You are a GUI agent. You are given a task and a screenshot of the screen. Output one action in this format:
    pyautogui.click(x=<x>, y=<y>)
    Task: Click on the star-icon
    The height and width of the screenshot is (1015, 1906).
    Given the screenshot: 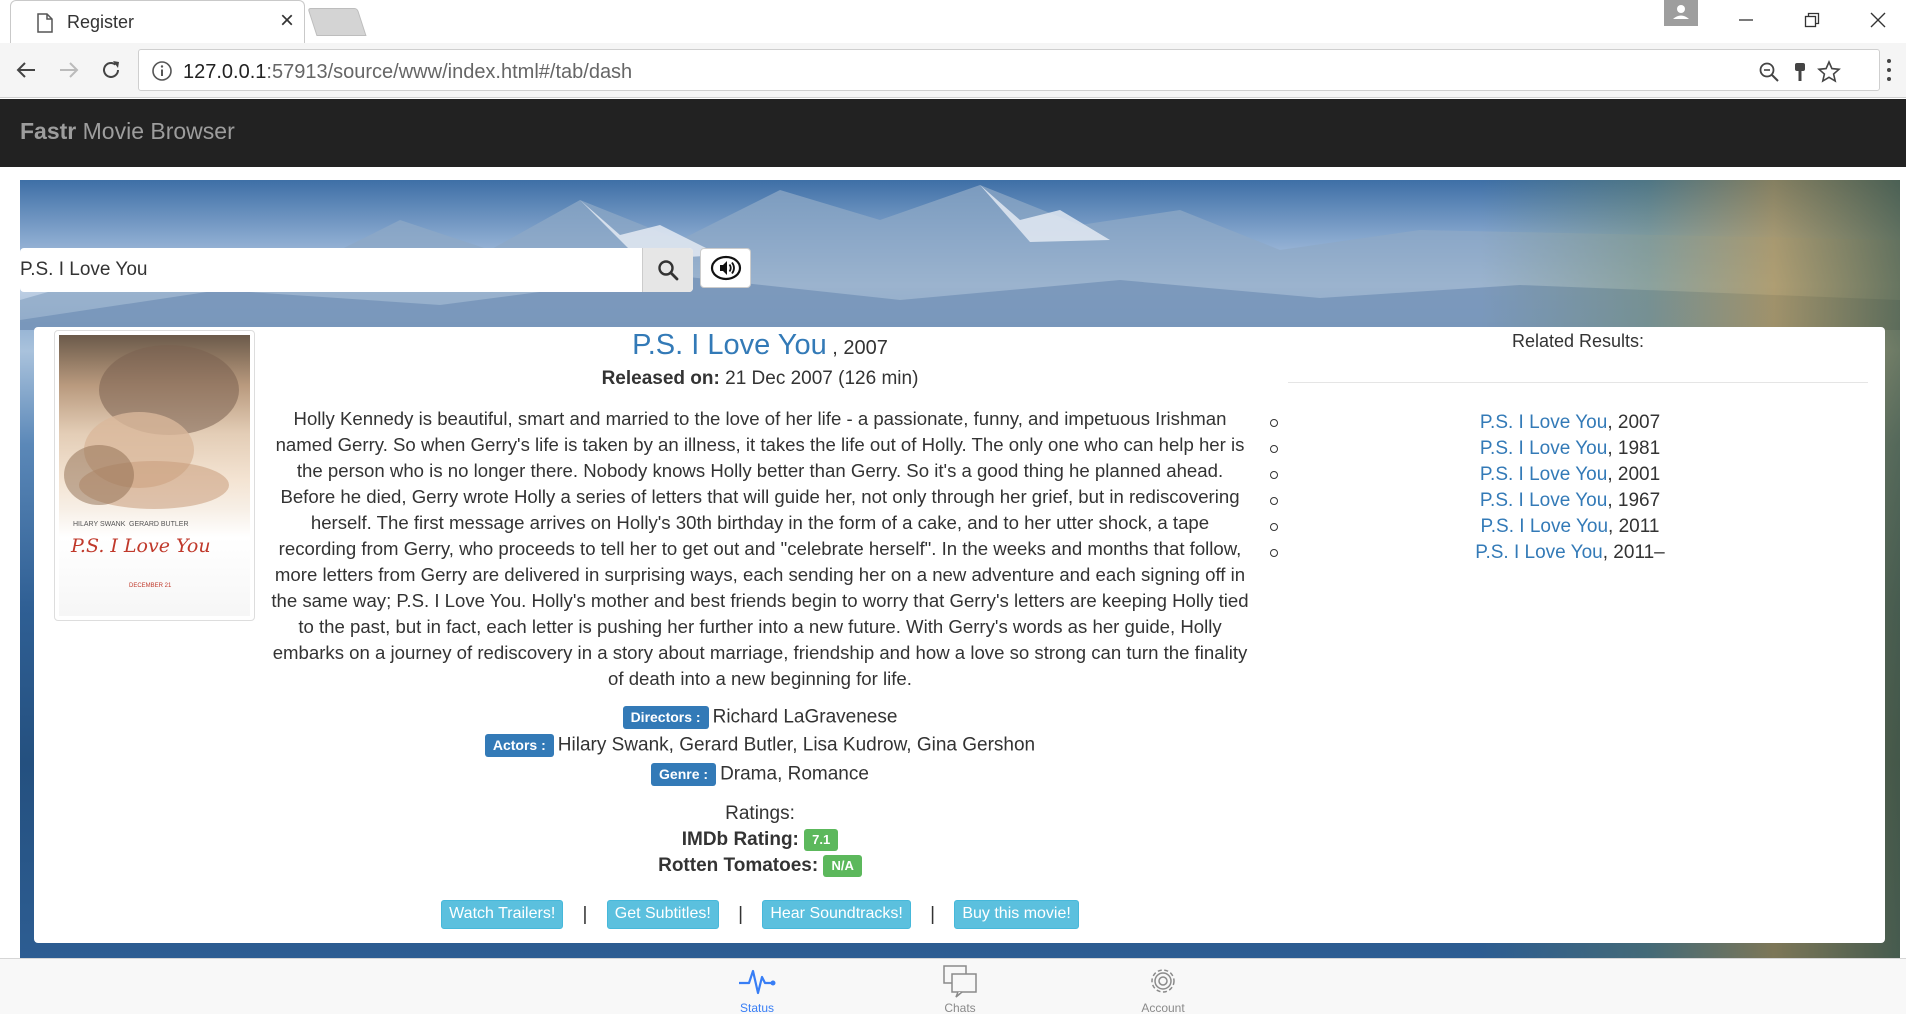 What is the action you would take?
    pyautogui.click(x=1829, y=71)
    